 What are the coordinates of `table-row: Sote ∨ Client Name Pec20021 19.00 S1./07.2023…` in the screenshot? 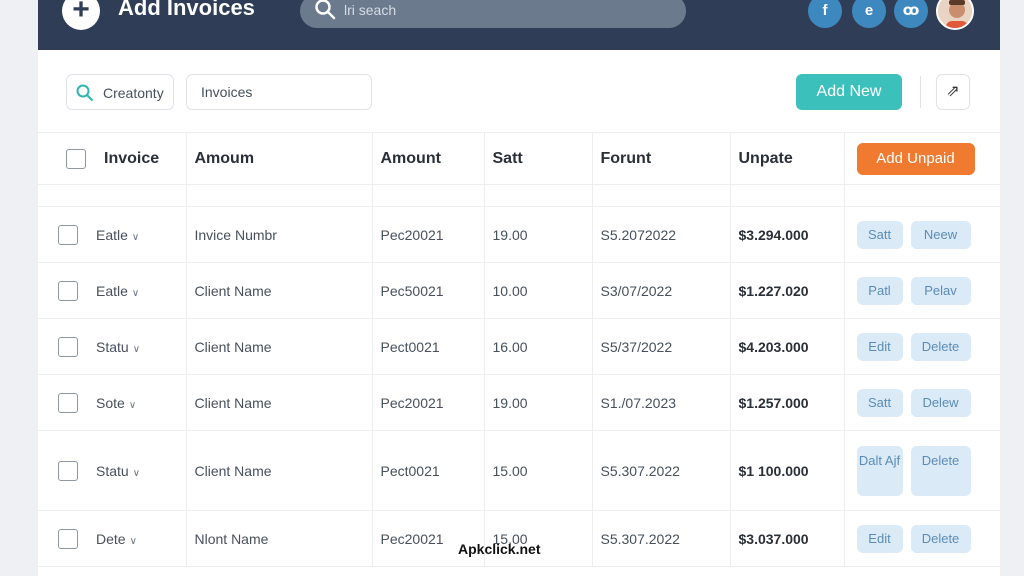 It's located at (519, 402).